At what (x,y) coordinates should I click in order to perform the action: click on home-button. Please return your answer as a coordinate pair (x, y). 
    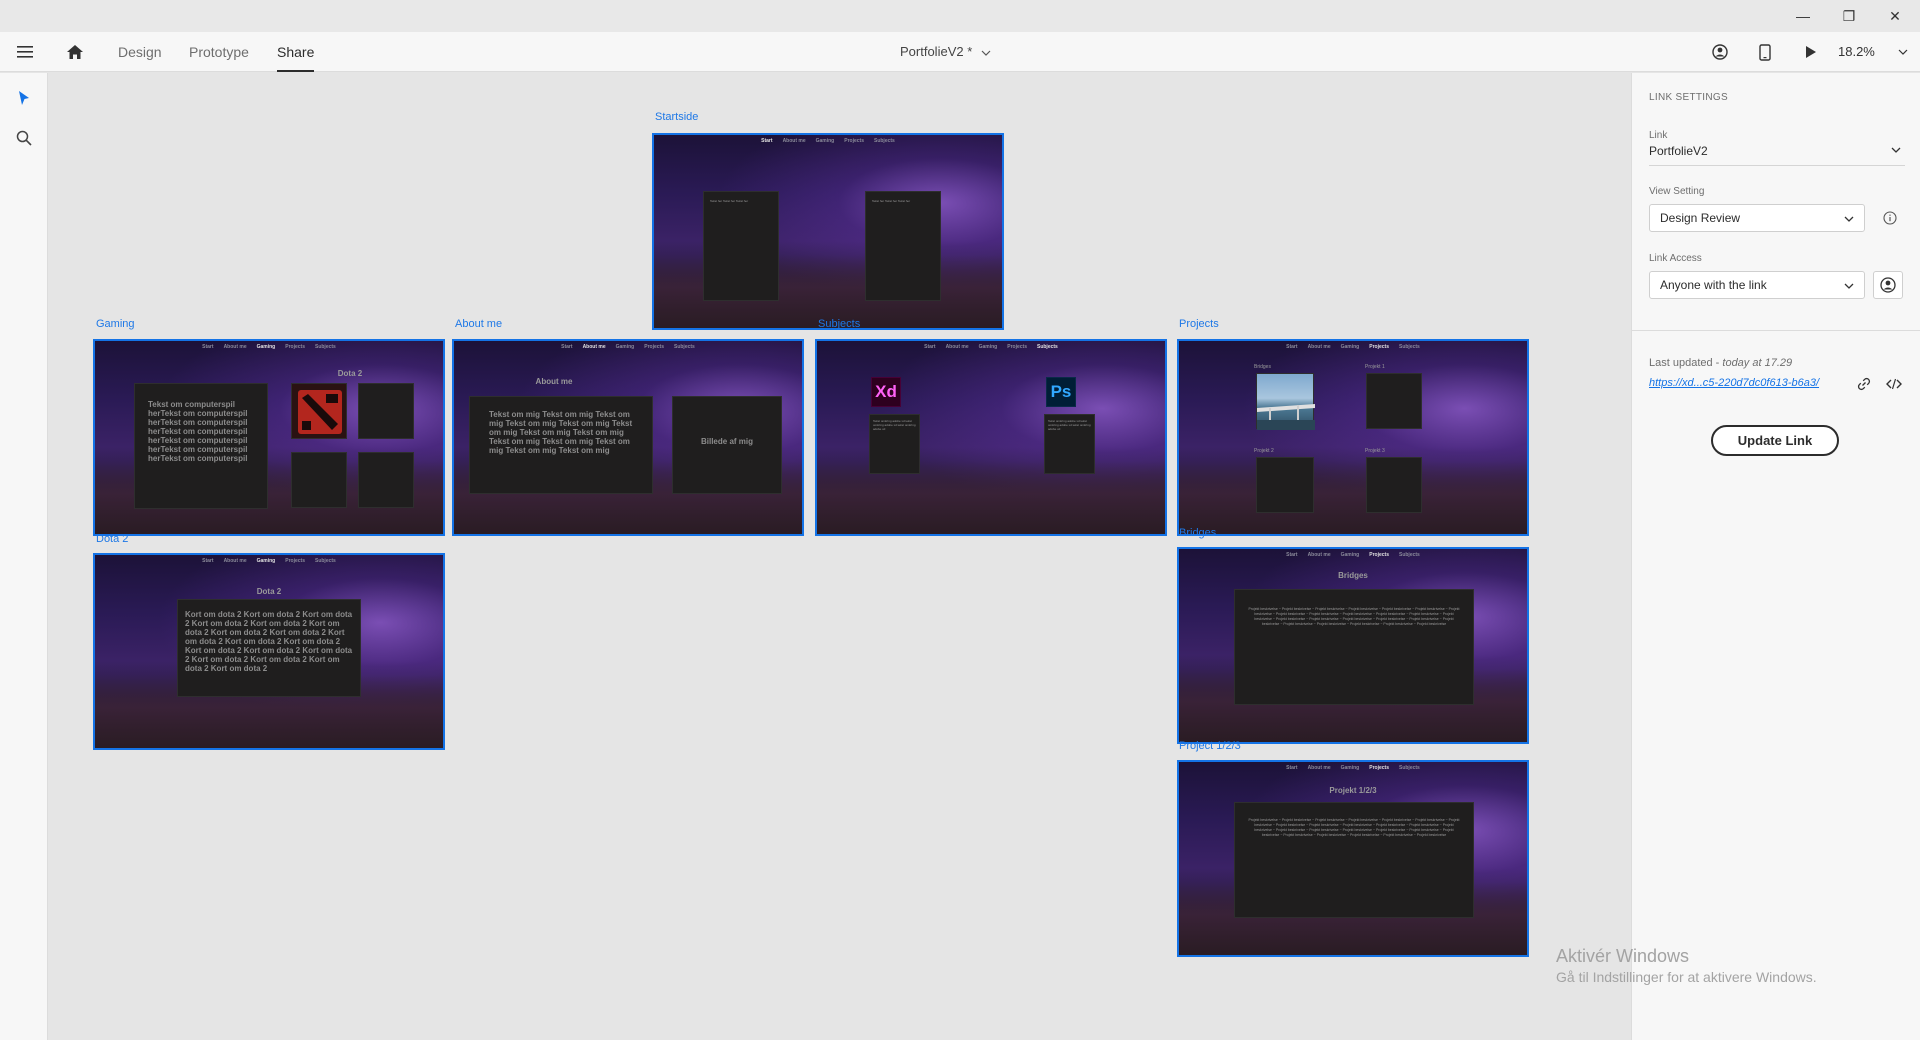
    Looking at the image, I should click on (75, 52).